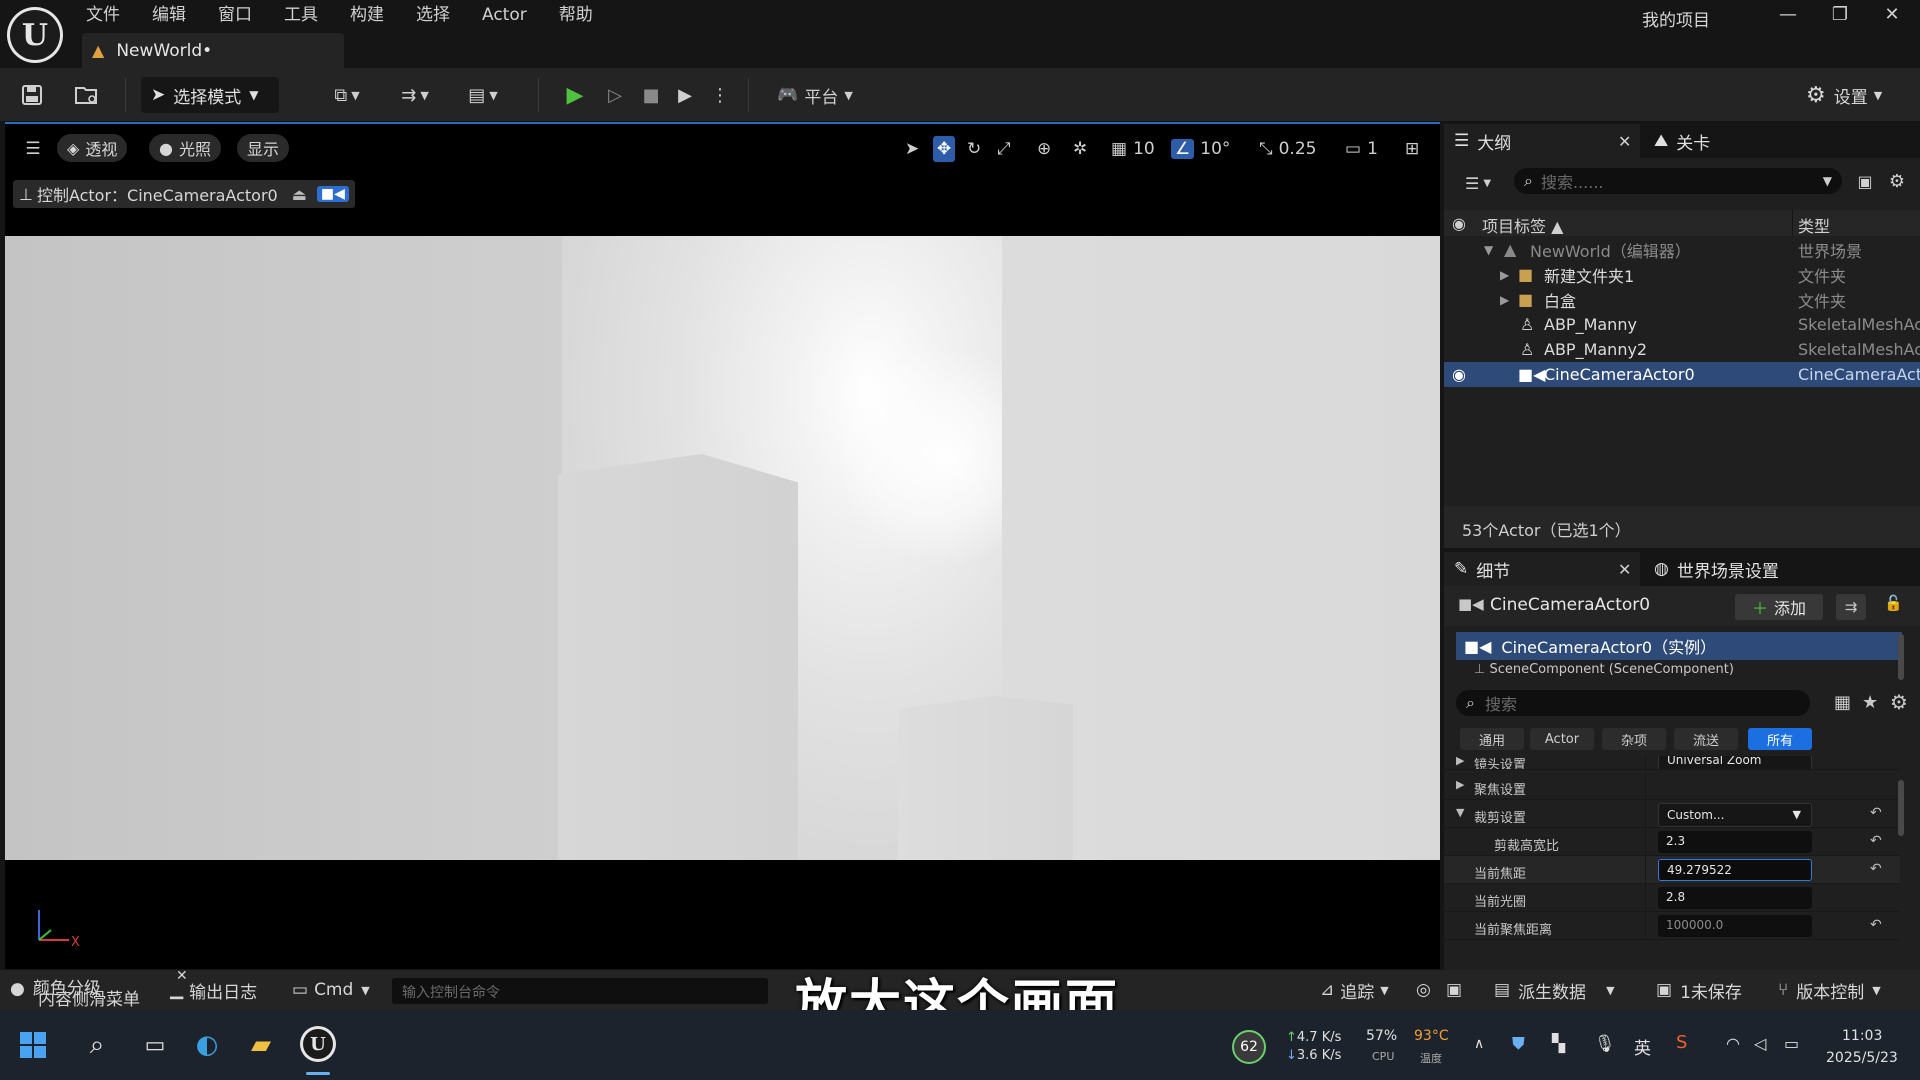 The height and width of the screenshot is (1080, 1920). Describe the element at coordinates (169, 15) in the screenshot. I see `menu-edit: 编辑` at that location.